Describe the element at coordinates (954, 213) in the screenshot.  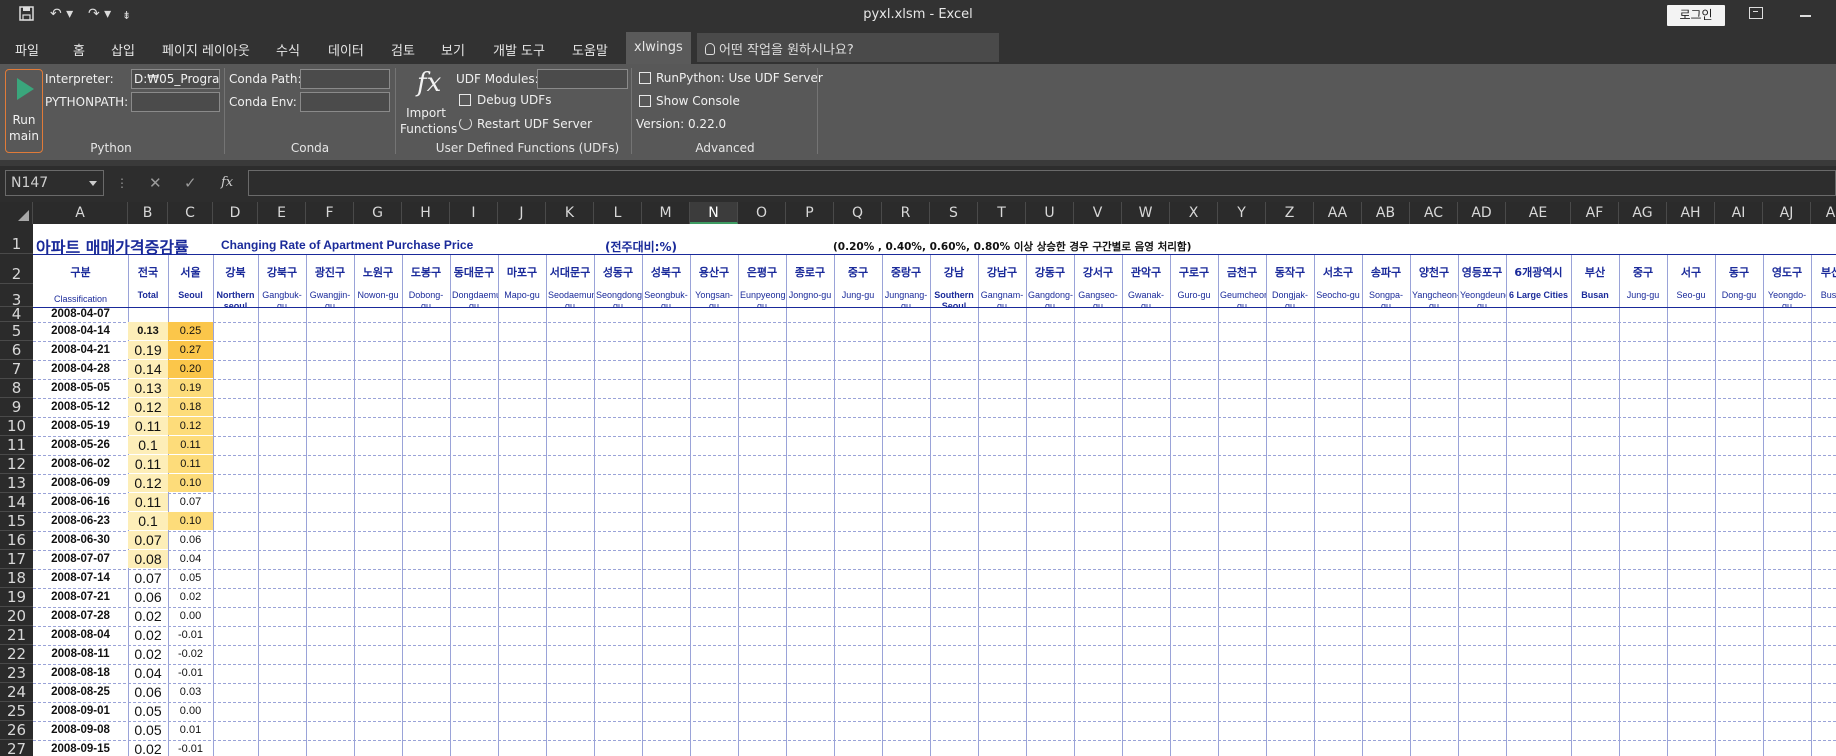
I see `column-header-s: S` at that location.